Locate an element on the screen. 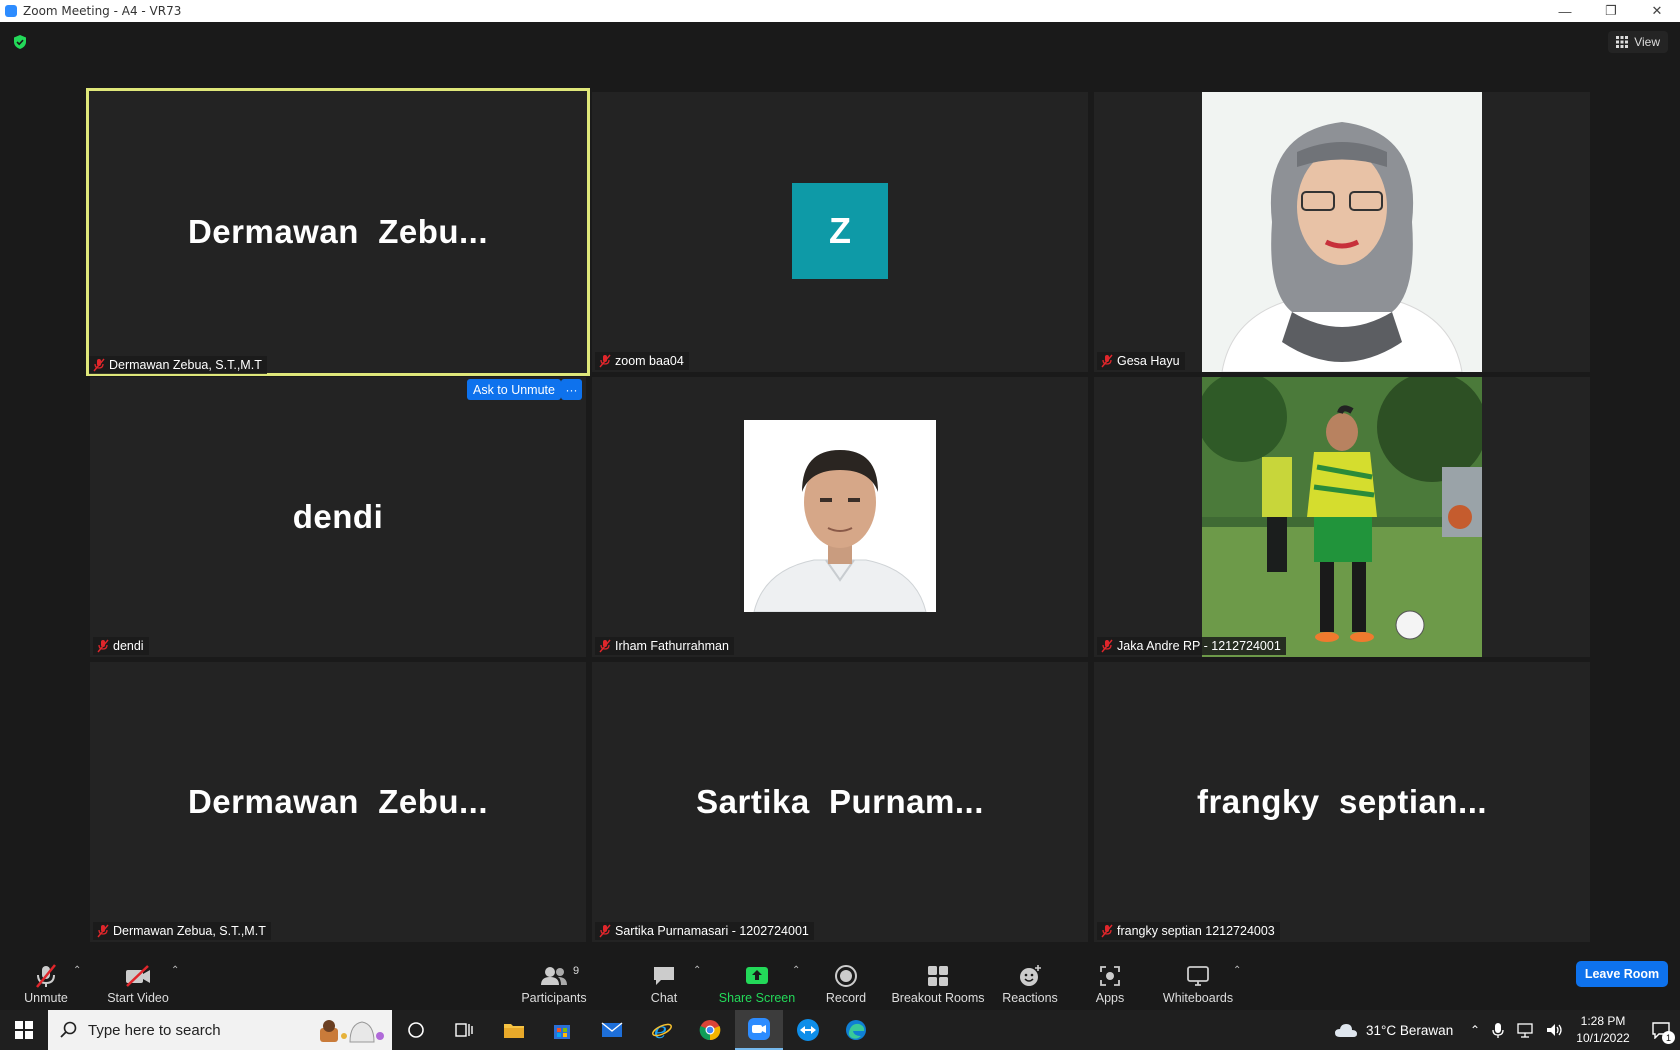 This screenshot has height=1050, width=1680. apps-icon is located at coordinates (1110, 976).